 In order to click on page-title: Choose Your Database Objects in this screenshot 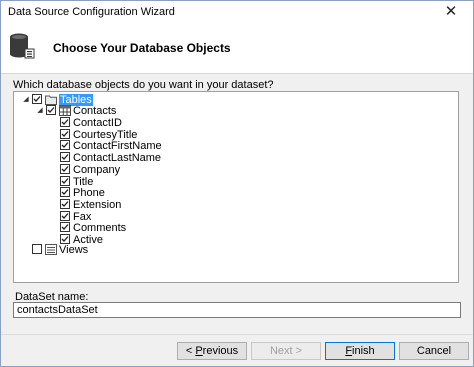, I will do `click(142, 48)`.